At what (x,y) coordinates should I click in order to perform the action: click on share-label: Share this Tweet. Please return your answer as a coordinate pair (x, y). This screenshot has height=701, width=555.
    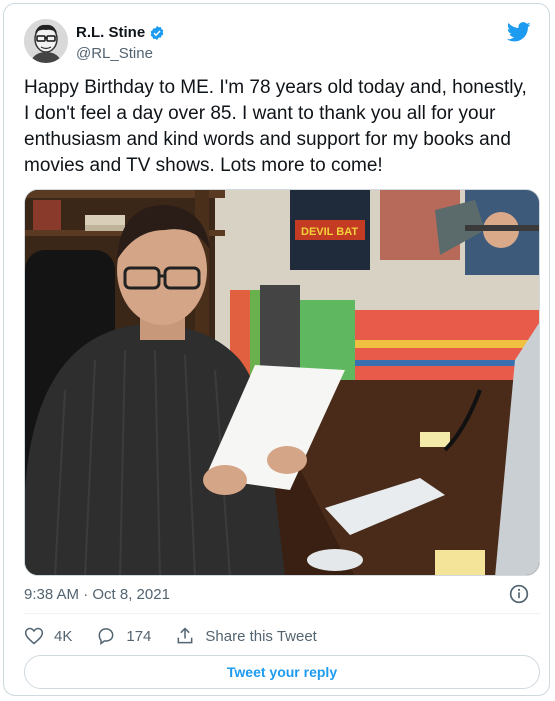
    Looking at the image, I should click on (261, 636).